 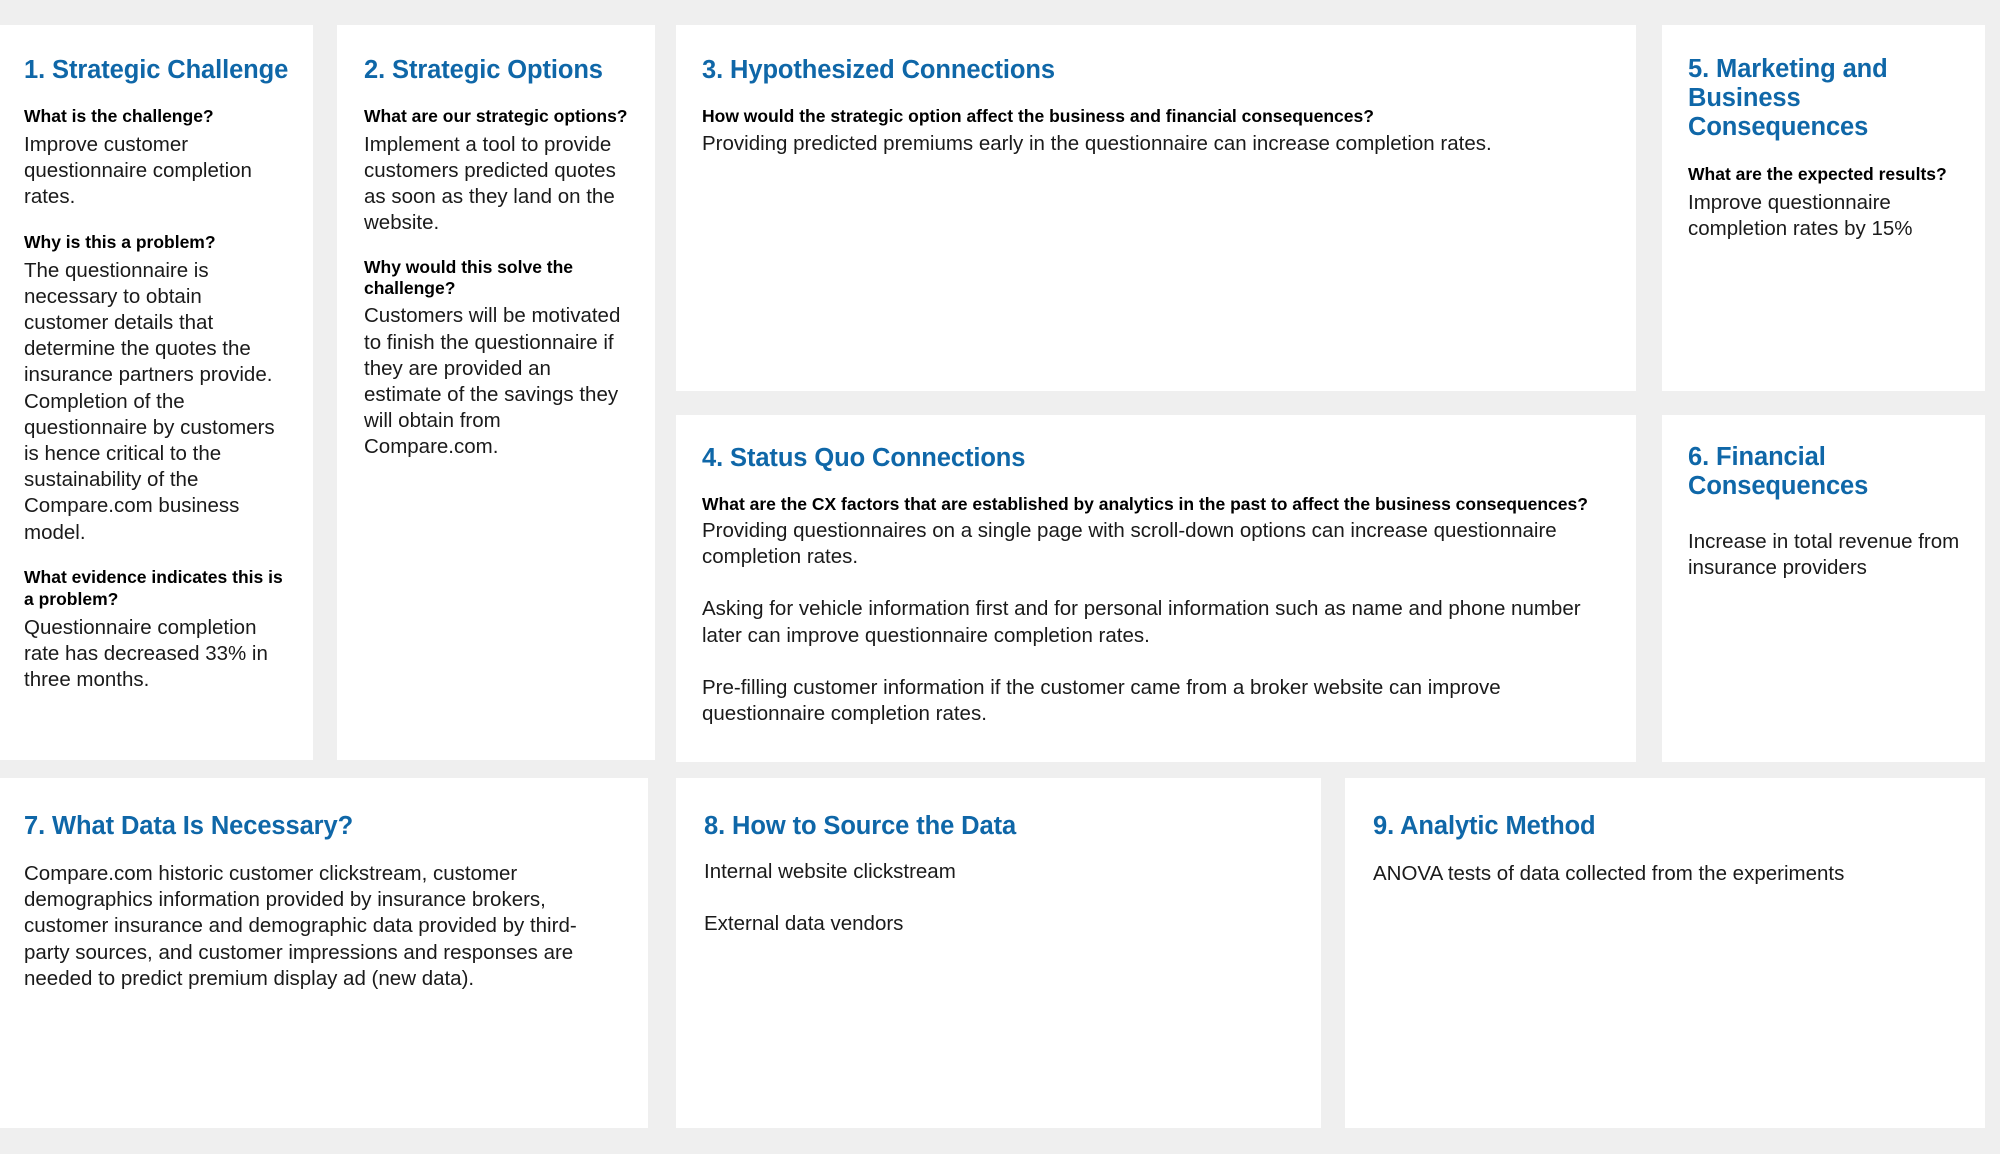 What do you see at coordinates (830, 871) in the screenshot?
I see `answer-internal-website-clickstream: Internal website clickstream` at bounding box center [830, 871].